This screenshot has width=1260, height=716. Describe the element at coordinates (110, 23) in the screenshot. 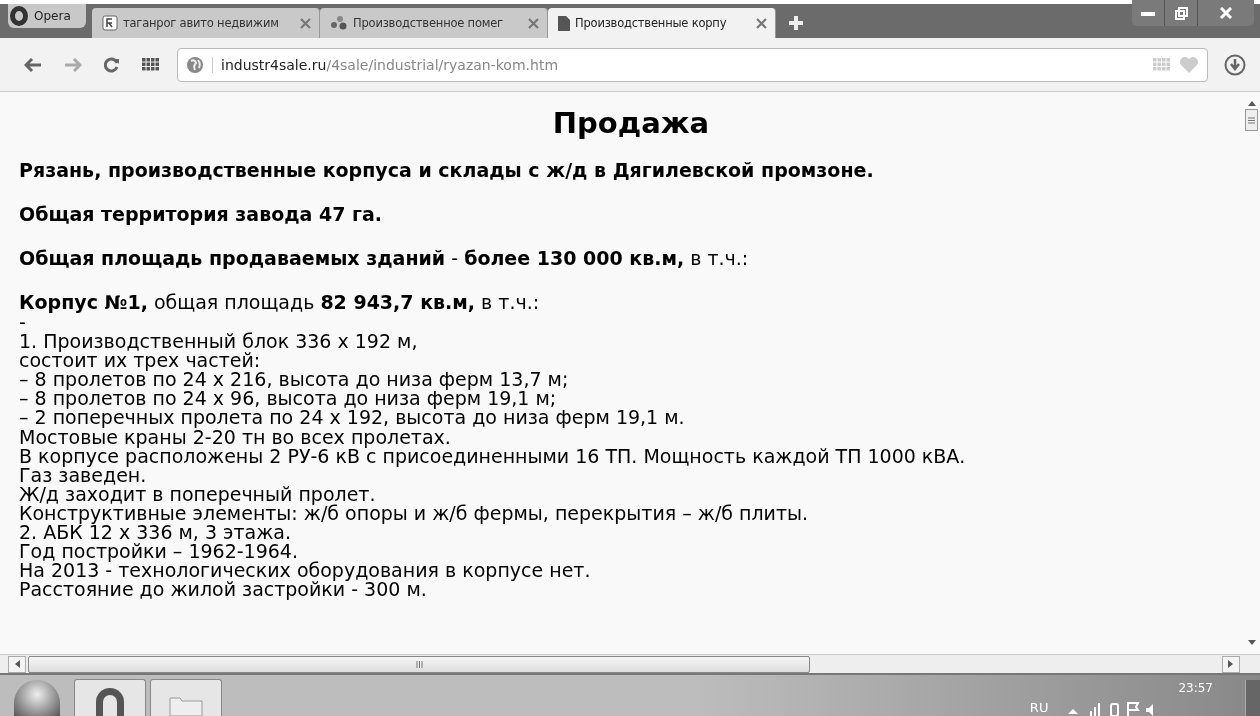

I see `letter-badge-icon` at that location.